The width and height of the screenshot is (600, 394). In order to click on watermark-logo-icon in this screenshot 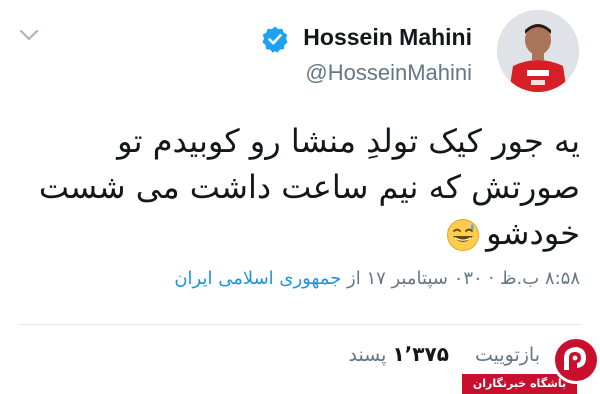, I will do `click(576, 360)`.